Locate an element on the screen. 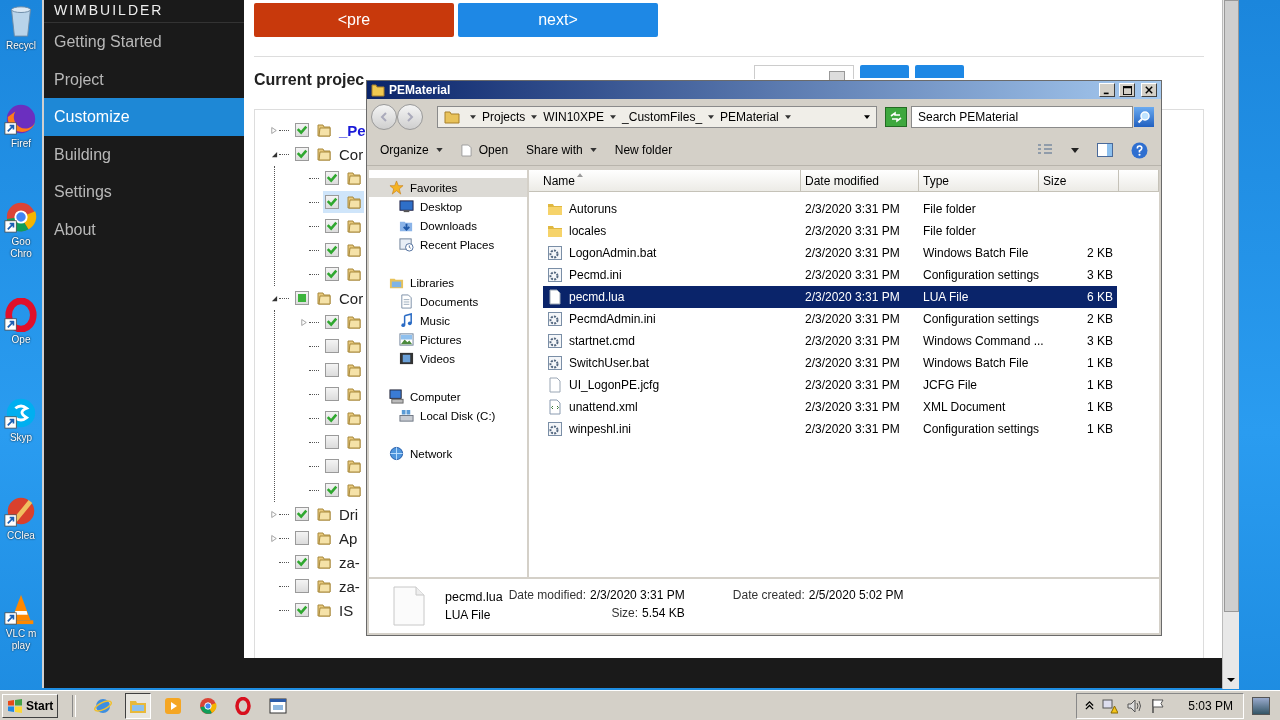 This screenshot has width=1280, height=720. breadcrumb-item: PEMaterial is located at coordinates (749, 117).